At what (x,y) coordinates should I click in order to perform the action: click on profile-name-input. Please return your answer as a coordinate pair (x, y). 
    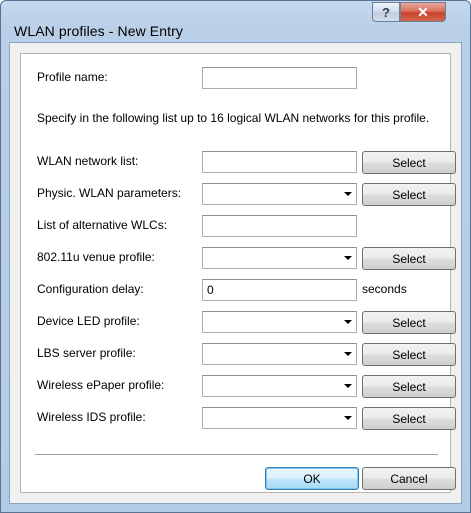
    Looking at the image, I should click on (279, 78).